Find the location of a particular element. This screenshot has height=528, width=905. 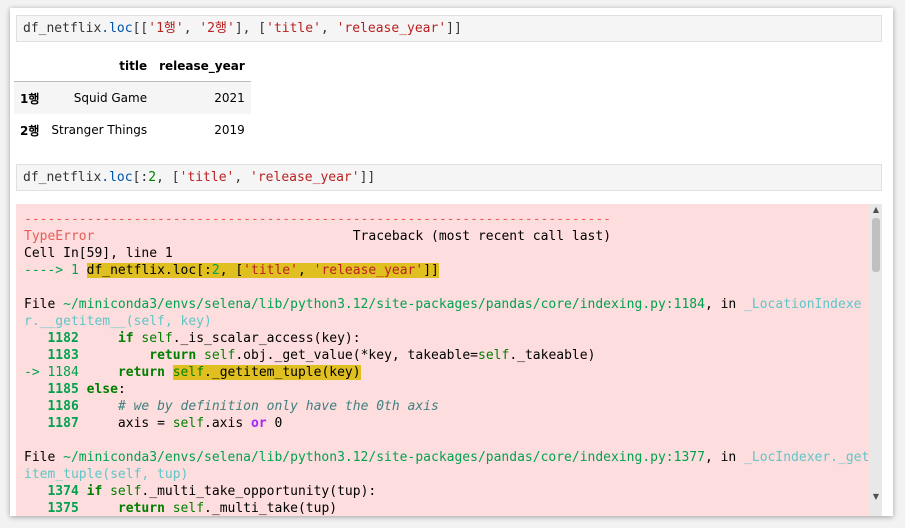

cell-line-ref: Cell In[59], line 1 is located at coordinates (98, 253).